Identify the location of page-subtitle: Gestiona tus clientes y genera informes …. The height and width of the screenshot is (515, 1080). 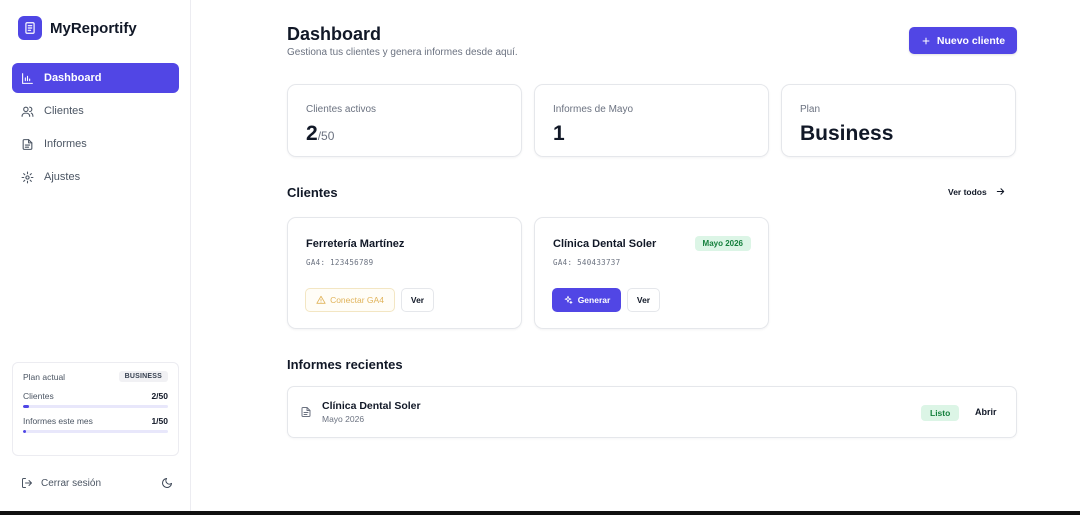
(402, 52).